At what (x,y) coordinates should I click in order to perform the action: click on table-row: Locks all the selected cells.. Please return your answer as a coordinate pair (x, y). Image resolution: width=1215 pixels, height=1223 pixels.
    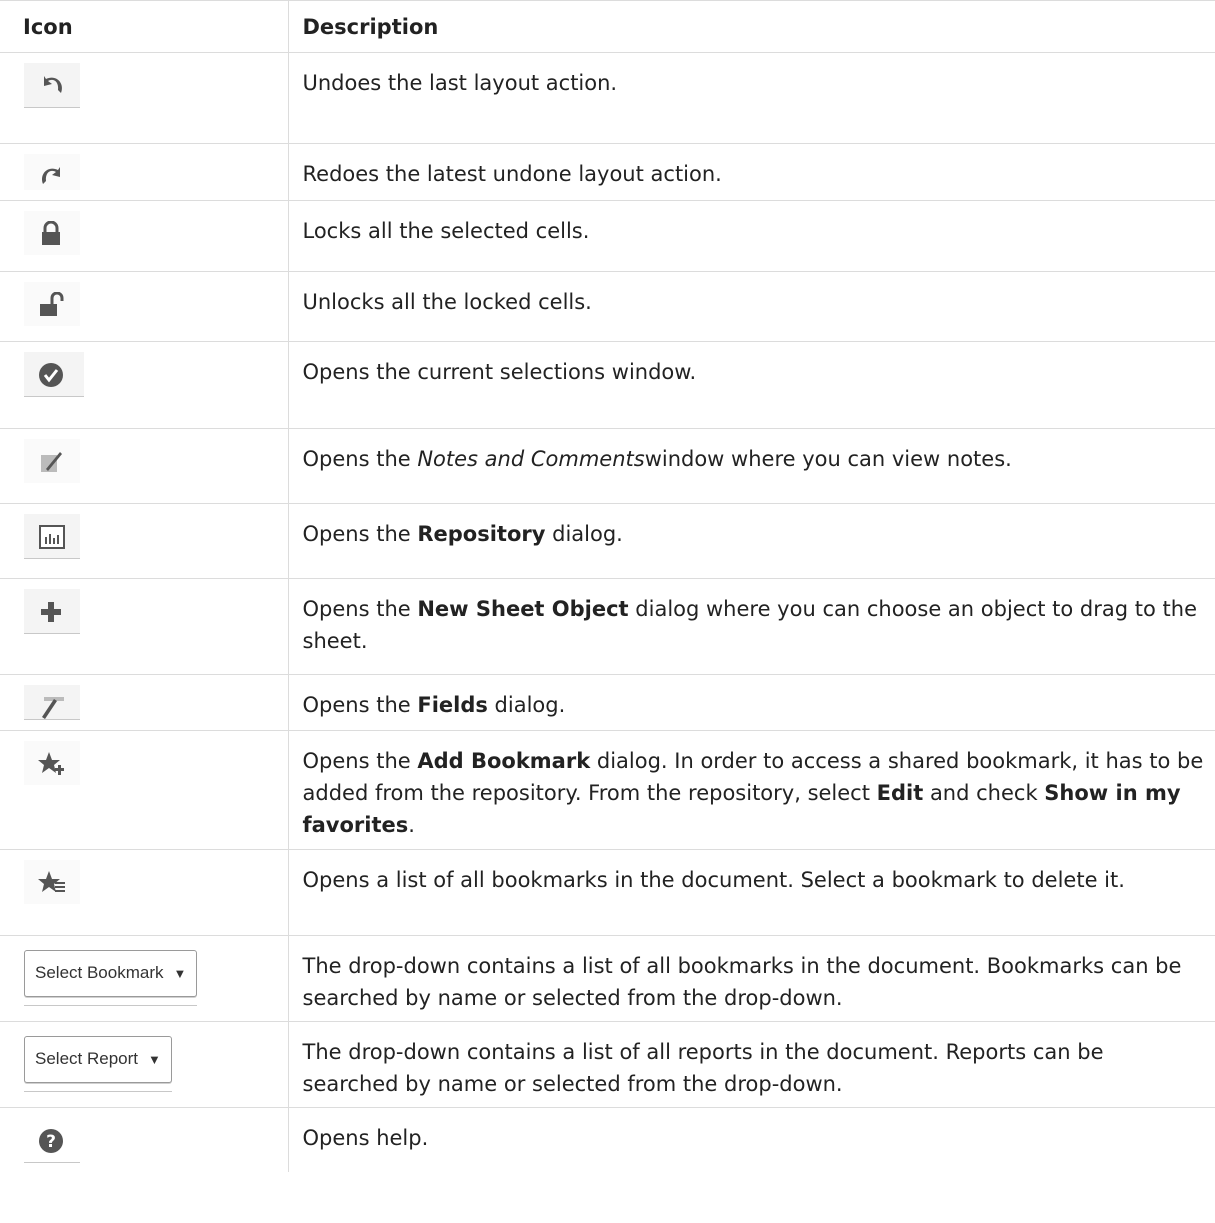
    Looking at the image, I should click on (607, 236).